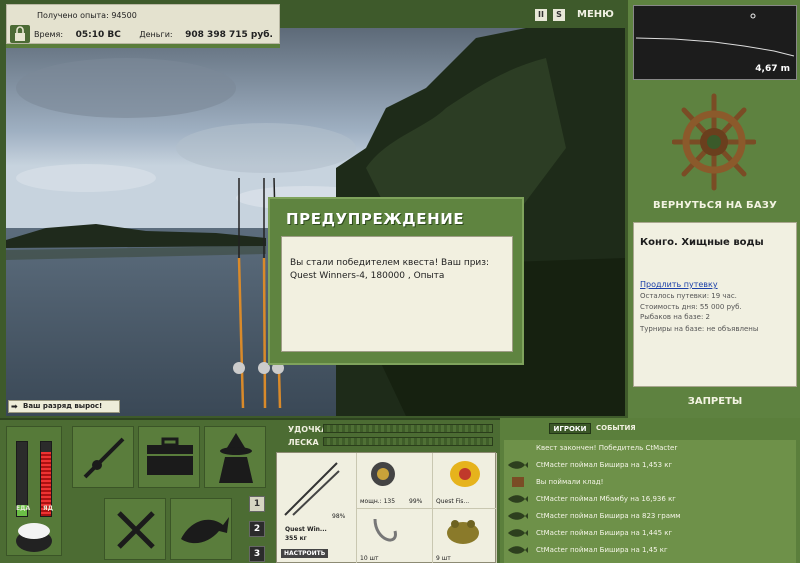 Image resolution: width=800 pixels, height=563 pixels. I want to click on hook-count: 10 шт, so click(369, 558).